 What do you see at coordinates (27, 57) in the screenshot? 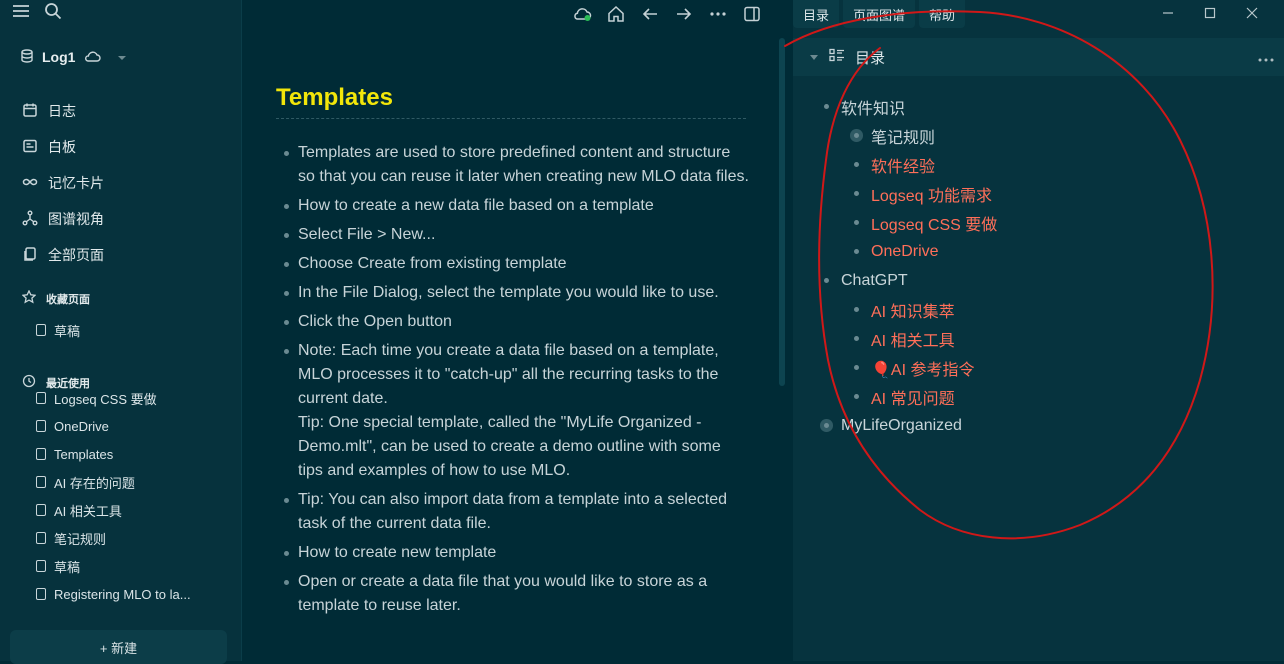
I see `database-icon` at bounding box center [27, 57].